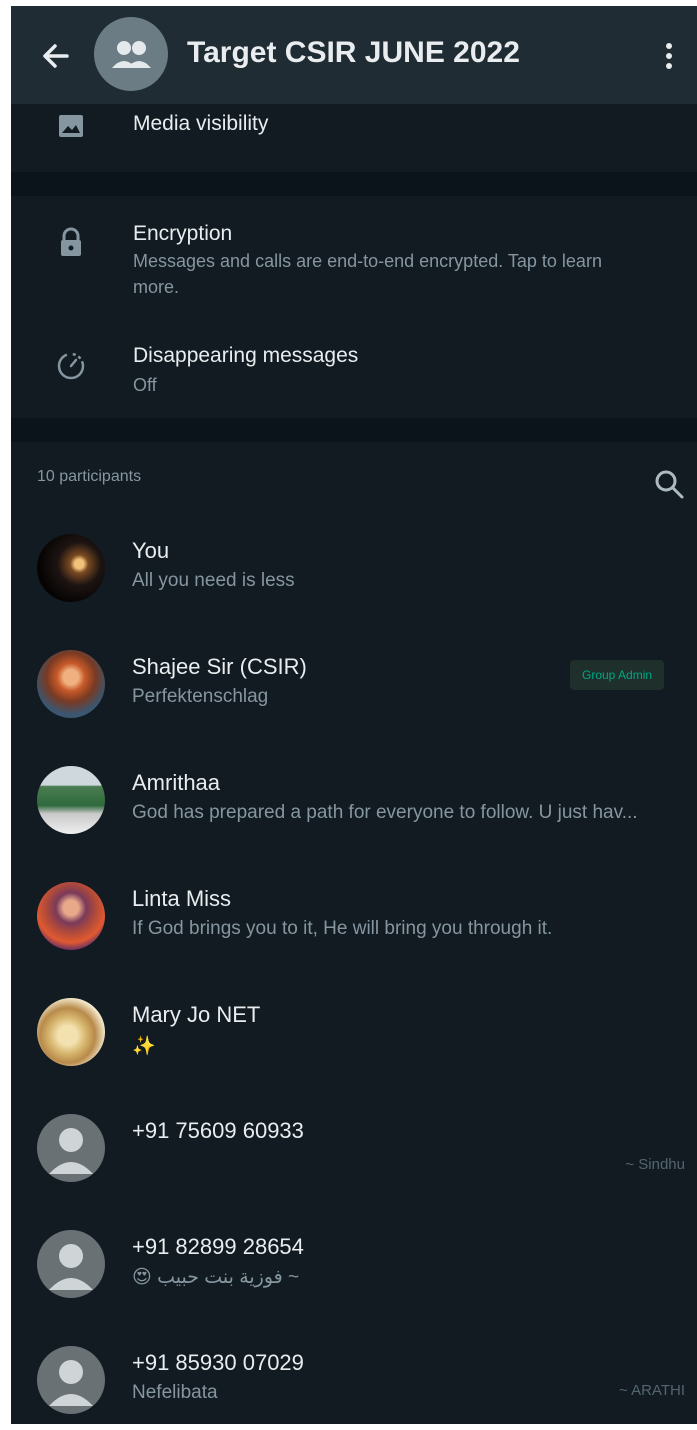 Image resolution: width=697 pixels, height=1430 pixels. I want to click on group-admin-badge: Group Admin, so click(617, 675).